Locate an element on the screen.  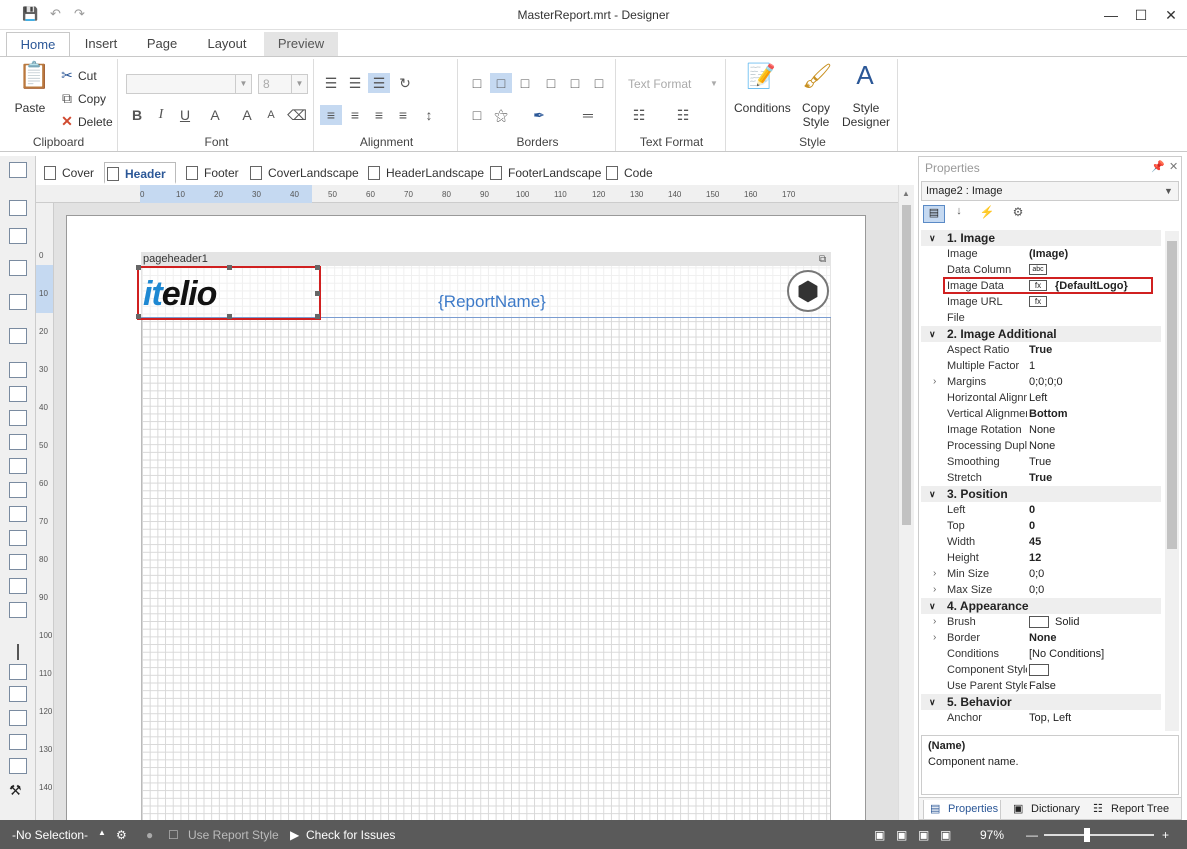
component-selector: Image2 : Image ▼ is located at coordinates (1050, 191).